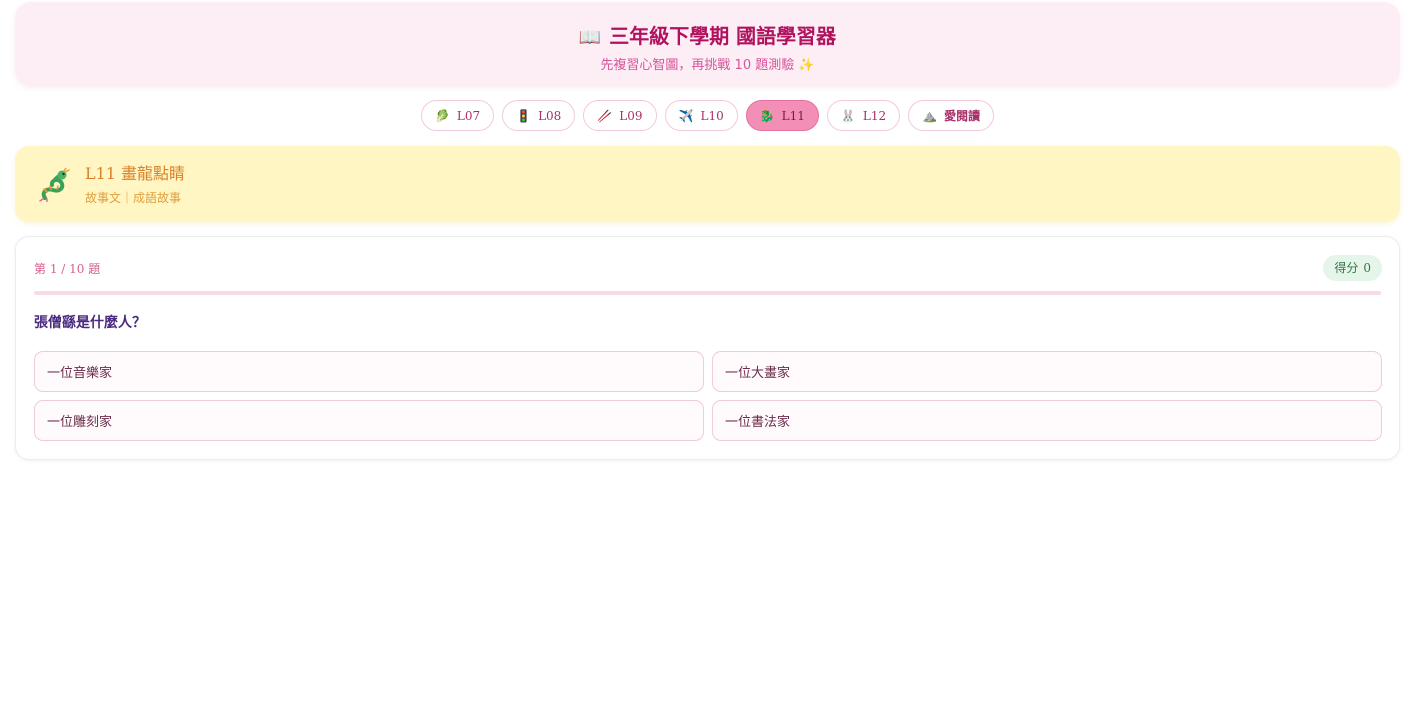 The width and height of the screenshot is (1415, 716). Describe the element at coordinates (686, 115) in the screenshot. I see `airplane-icon: ✈️` at that location.